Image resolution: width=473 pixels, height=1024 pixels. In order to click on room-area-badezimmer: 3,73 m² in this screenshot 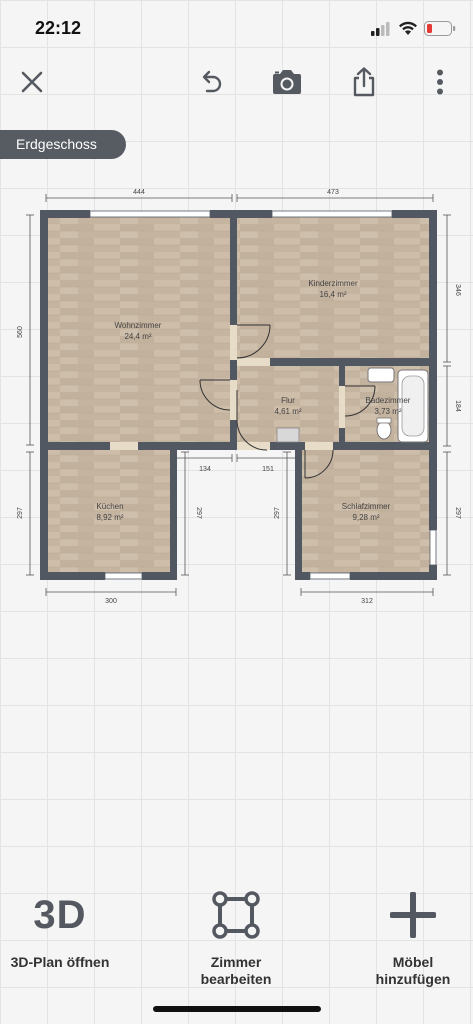, I will do `click(387, 411)`.